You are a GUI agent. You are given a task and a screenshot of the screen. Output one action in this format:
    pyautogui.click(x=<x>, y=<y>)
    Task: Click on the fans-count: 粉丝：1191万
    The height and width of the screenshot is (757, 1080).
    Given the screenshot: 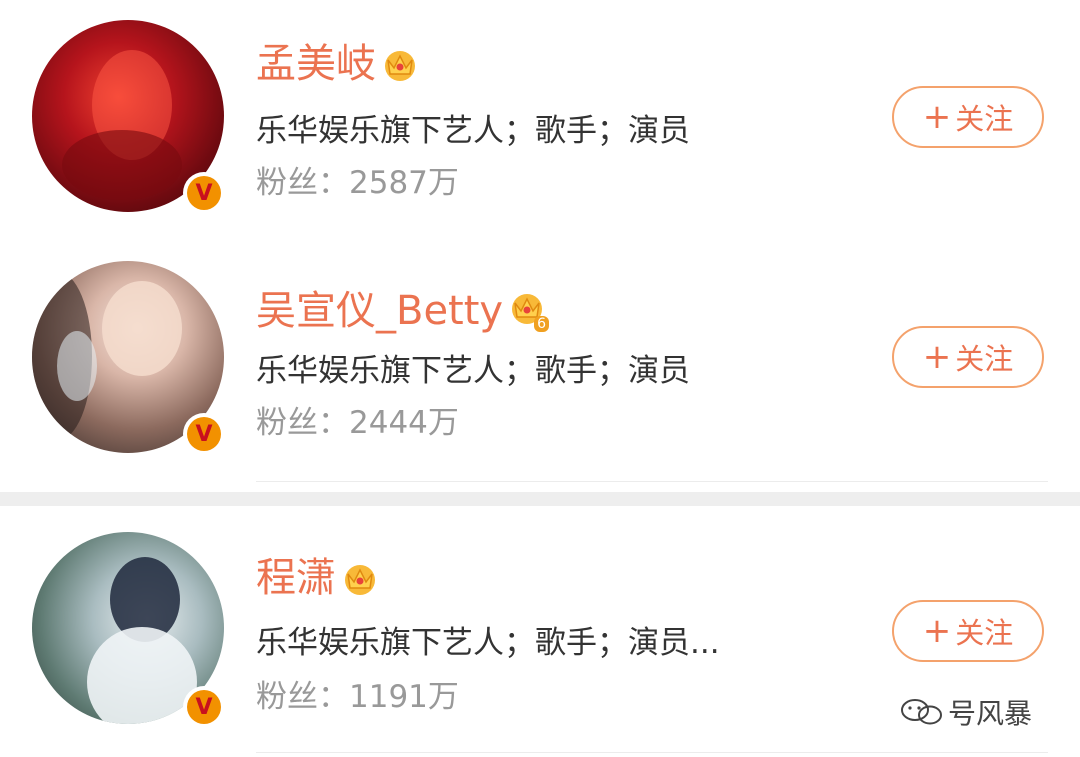 What is the action you would take?
    pyautogui.click(x=357, y=697)
    